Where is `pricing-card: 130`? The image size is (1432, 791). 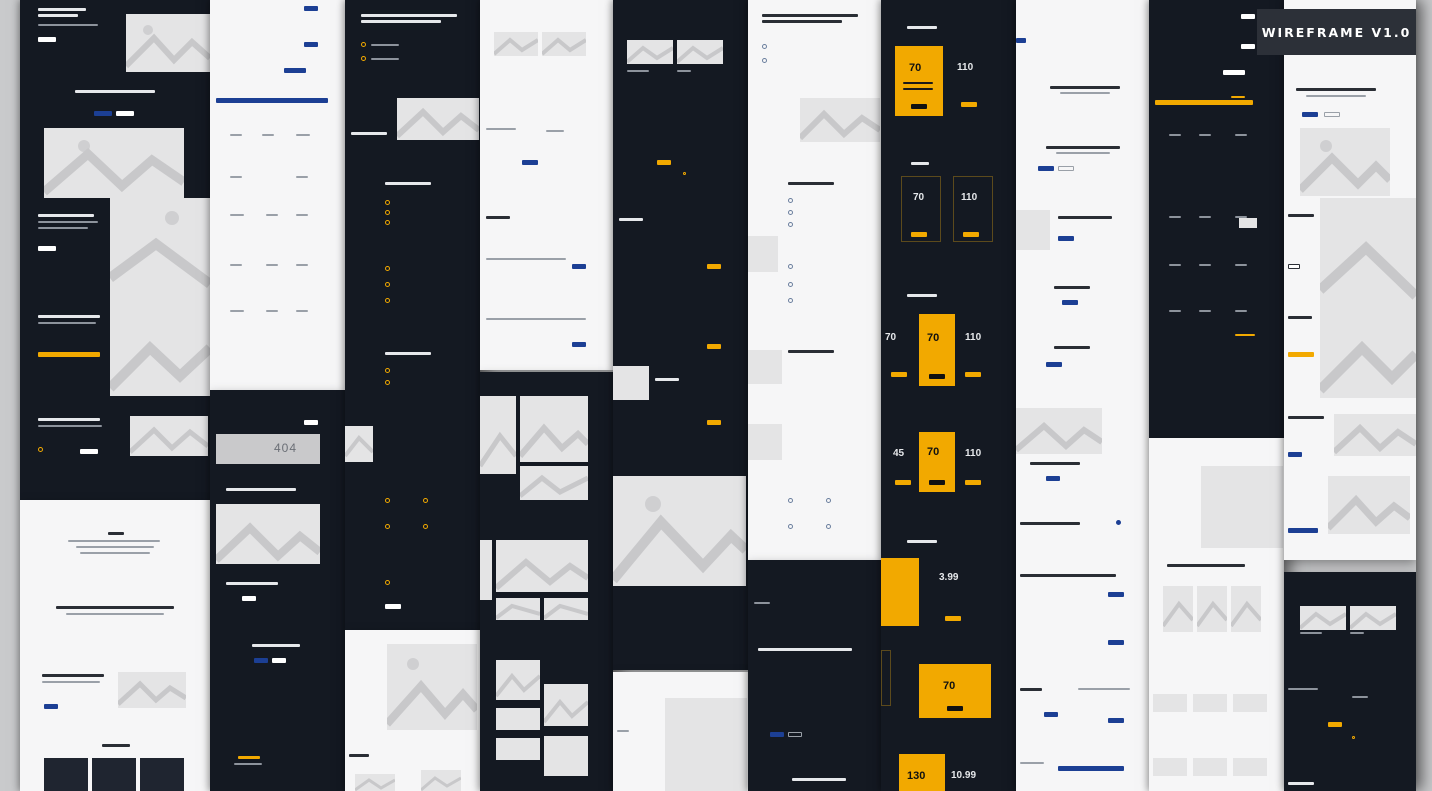
pricing-card: 130 is located at coordinates (922, 772).